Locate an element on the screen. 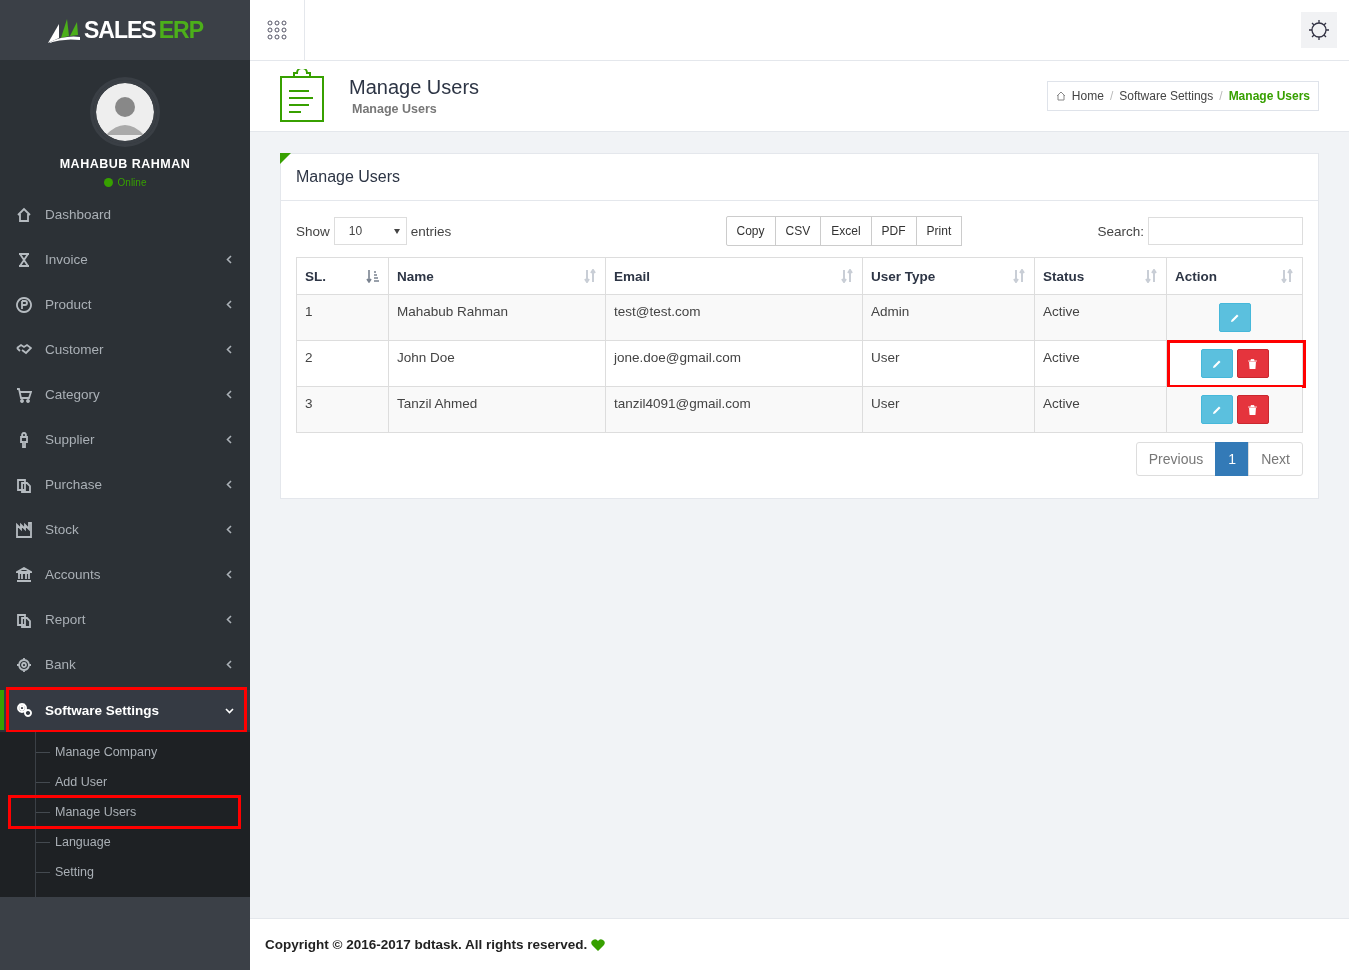  settings-button is located at coordinates (1319, 30).